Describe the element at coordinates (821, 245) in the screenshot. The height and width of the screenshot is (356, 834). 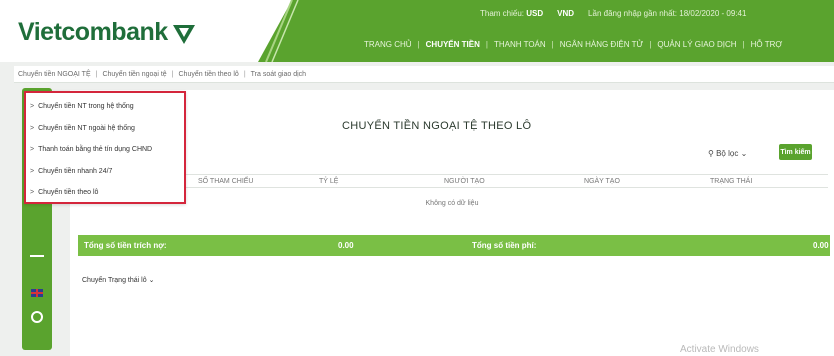
I see `fee-value: 0.00` at that location.